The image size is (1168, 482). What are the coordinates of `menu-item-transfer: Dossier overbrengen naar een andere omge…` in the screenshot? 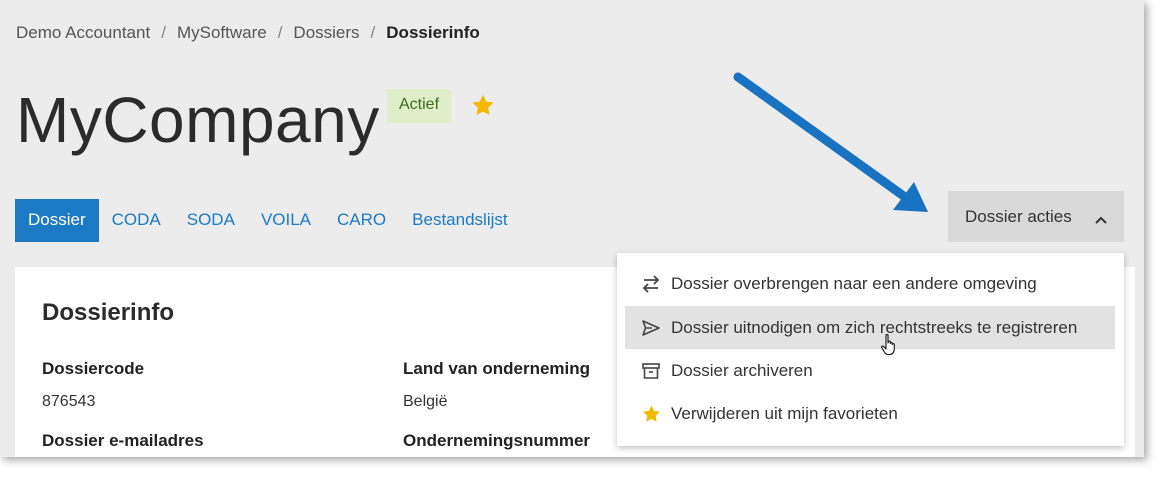 It's located at (870, 283).